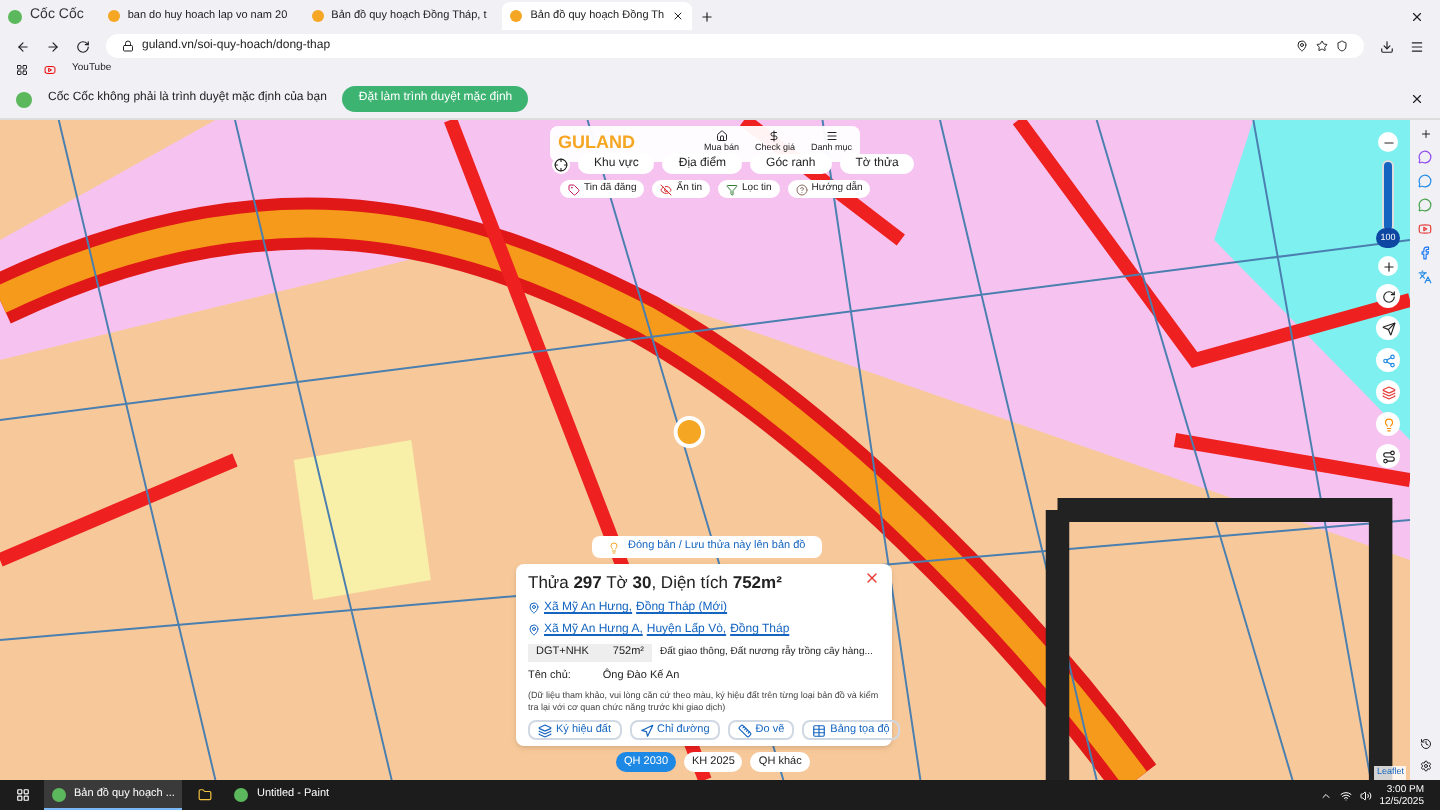 This screenshot has width=1440, height=810. What do you see at coordinates (666, 189) in the screenshot?
I see `eye-off-icon` at bounding box center [666, 189].